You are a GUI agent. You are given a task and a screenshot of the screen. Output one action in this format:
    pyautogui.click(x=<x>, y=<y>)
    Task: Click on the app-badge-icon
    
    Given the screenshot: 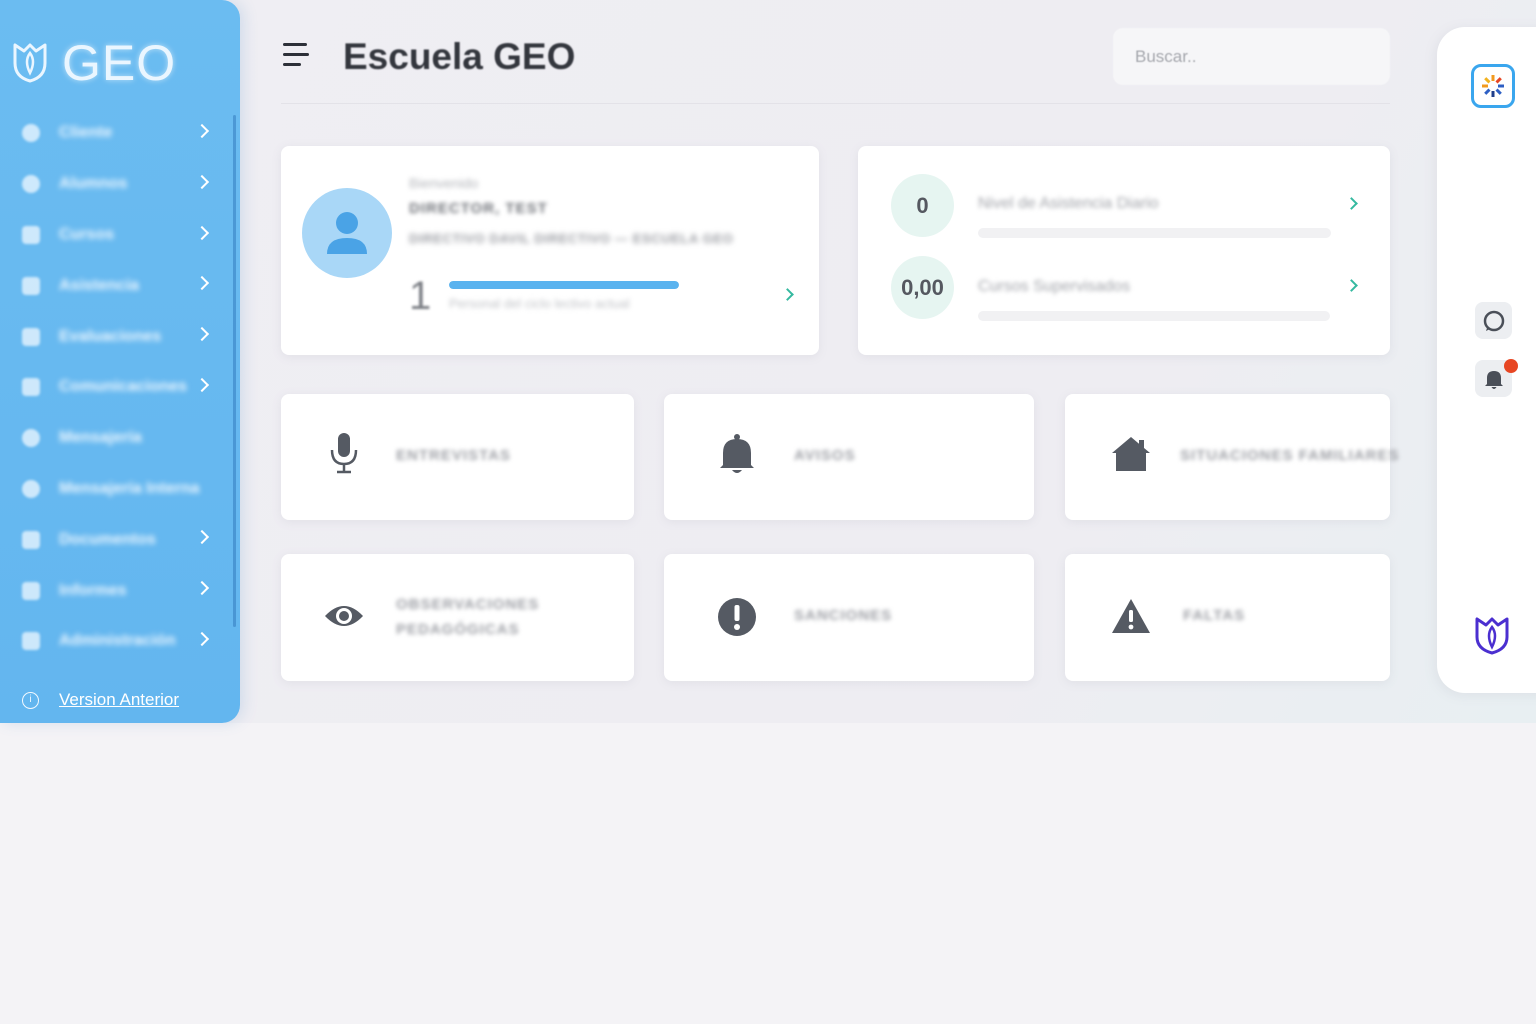 What is the action you would take?
    pyautogui.click(x=1493, y=86)
    